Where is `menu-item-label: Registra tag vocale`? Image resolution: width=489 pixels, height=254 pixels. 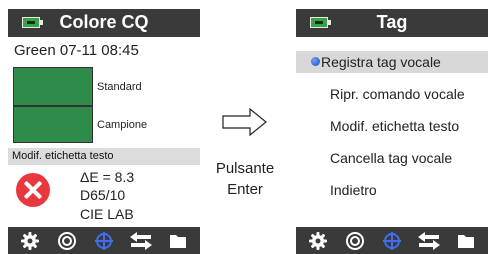
menu-item-label: Registra tag vocale is located at coordinates (381, 62).